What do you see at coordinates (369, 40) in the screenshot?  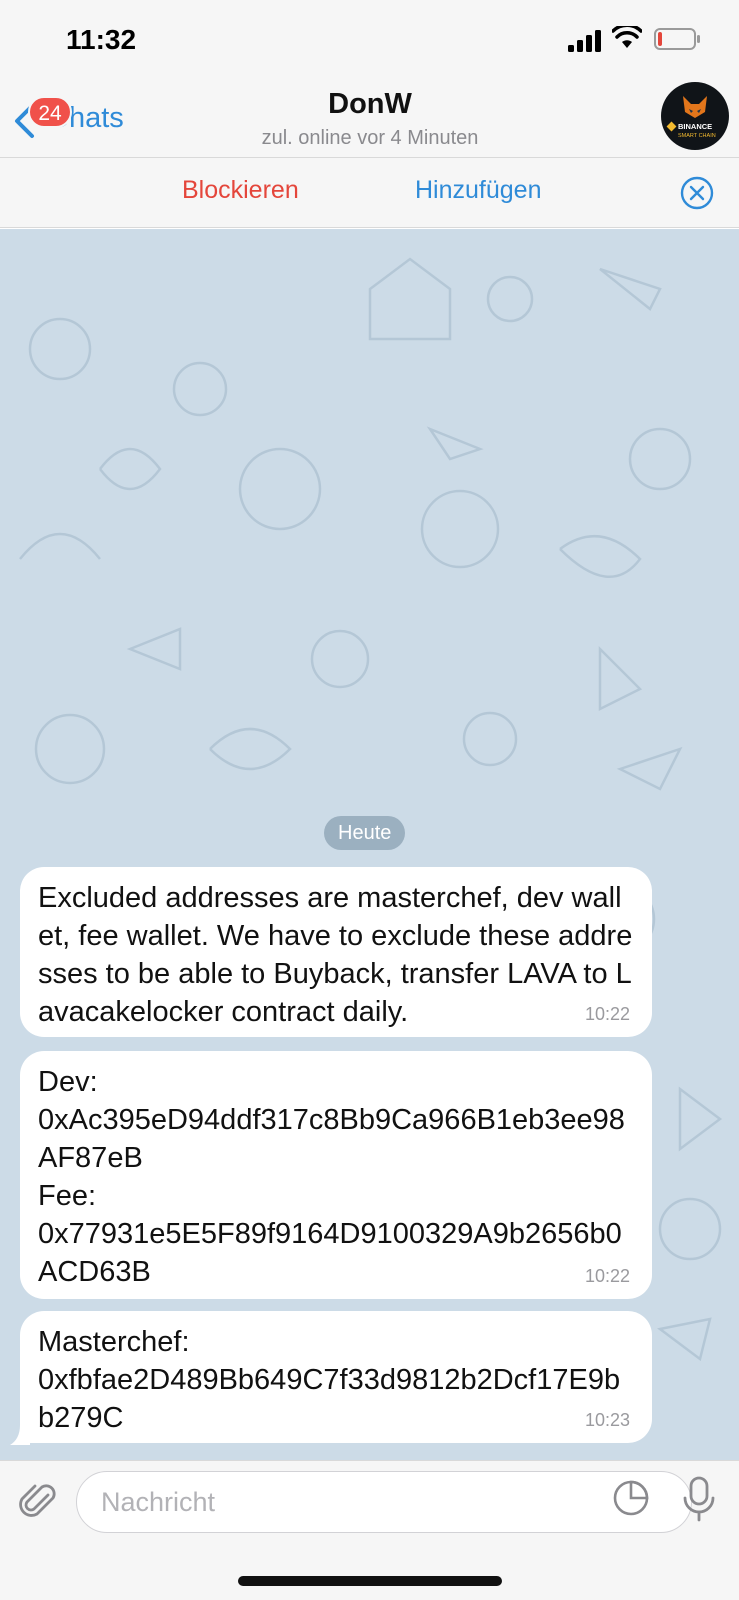 I see `status-bar: 11:32` at bounding box center [369, 40].